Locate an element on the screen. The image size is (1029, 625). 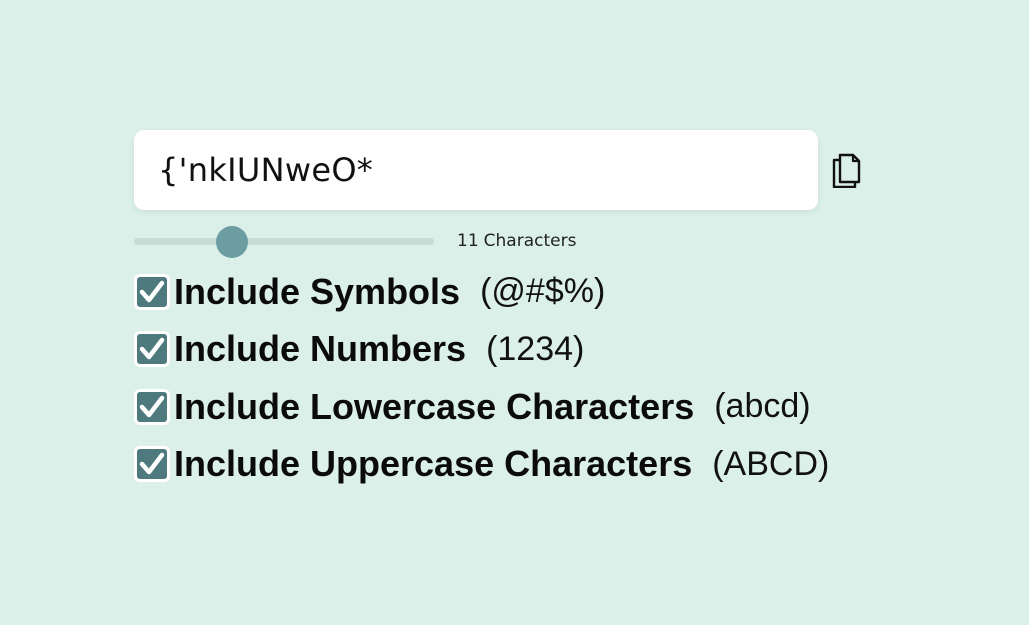
symbols-checkbox is located at coordinates (152, 291).